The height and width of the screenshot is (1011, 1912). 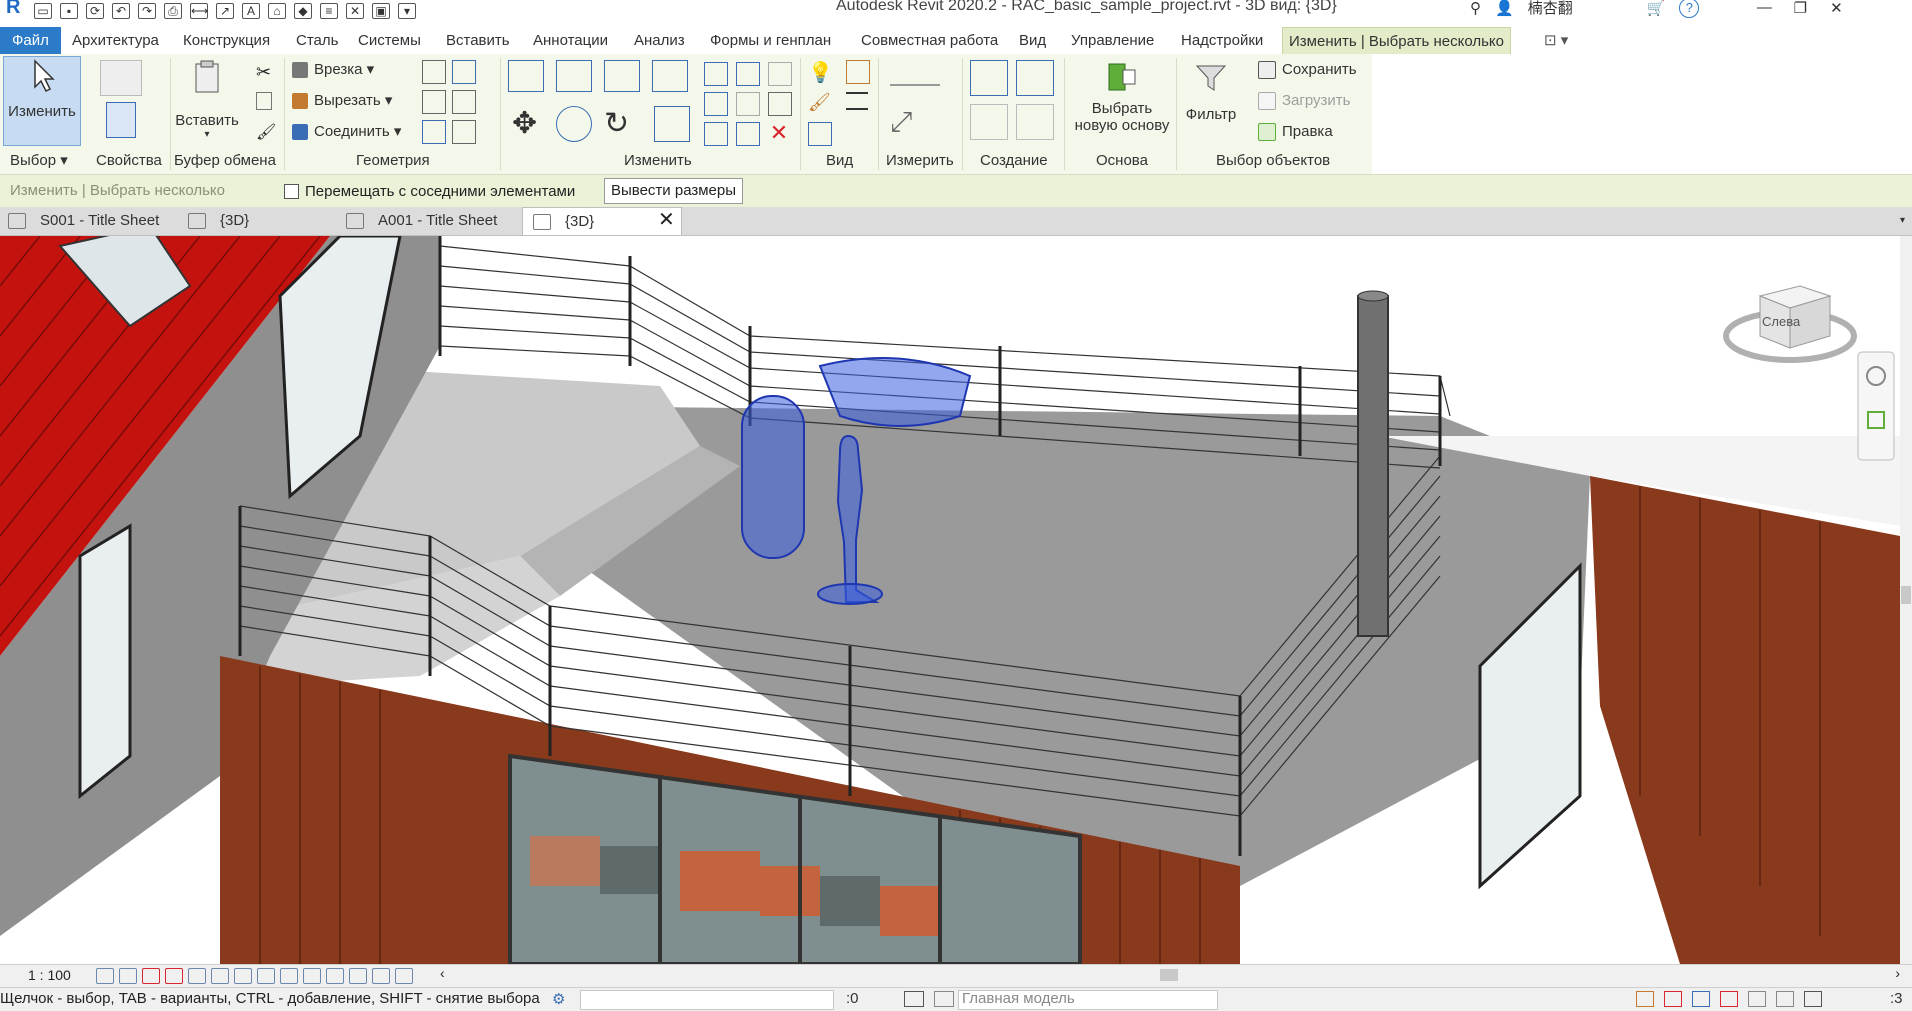 What do you see at coordinates (770, 40) in the screenshot?
I see `tab-massing-site: Формы и генплан` at bounding box center [770, 40].